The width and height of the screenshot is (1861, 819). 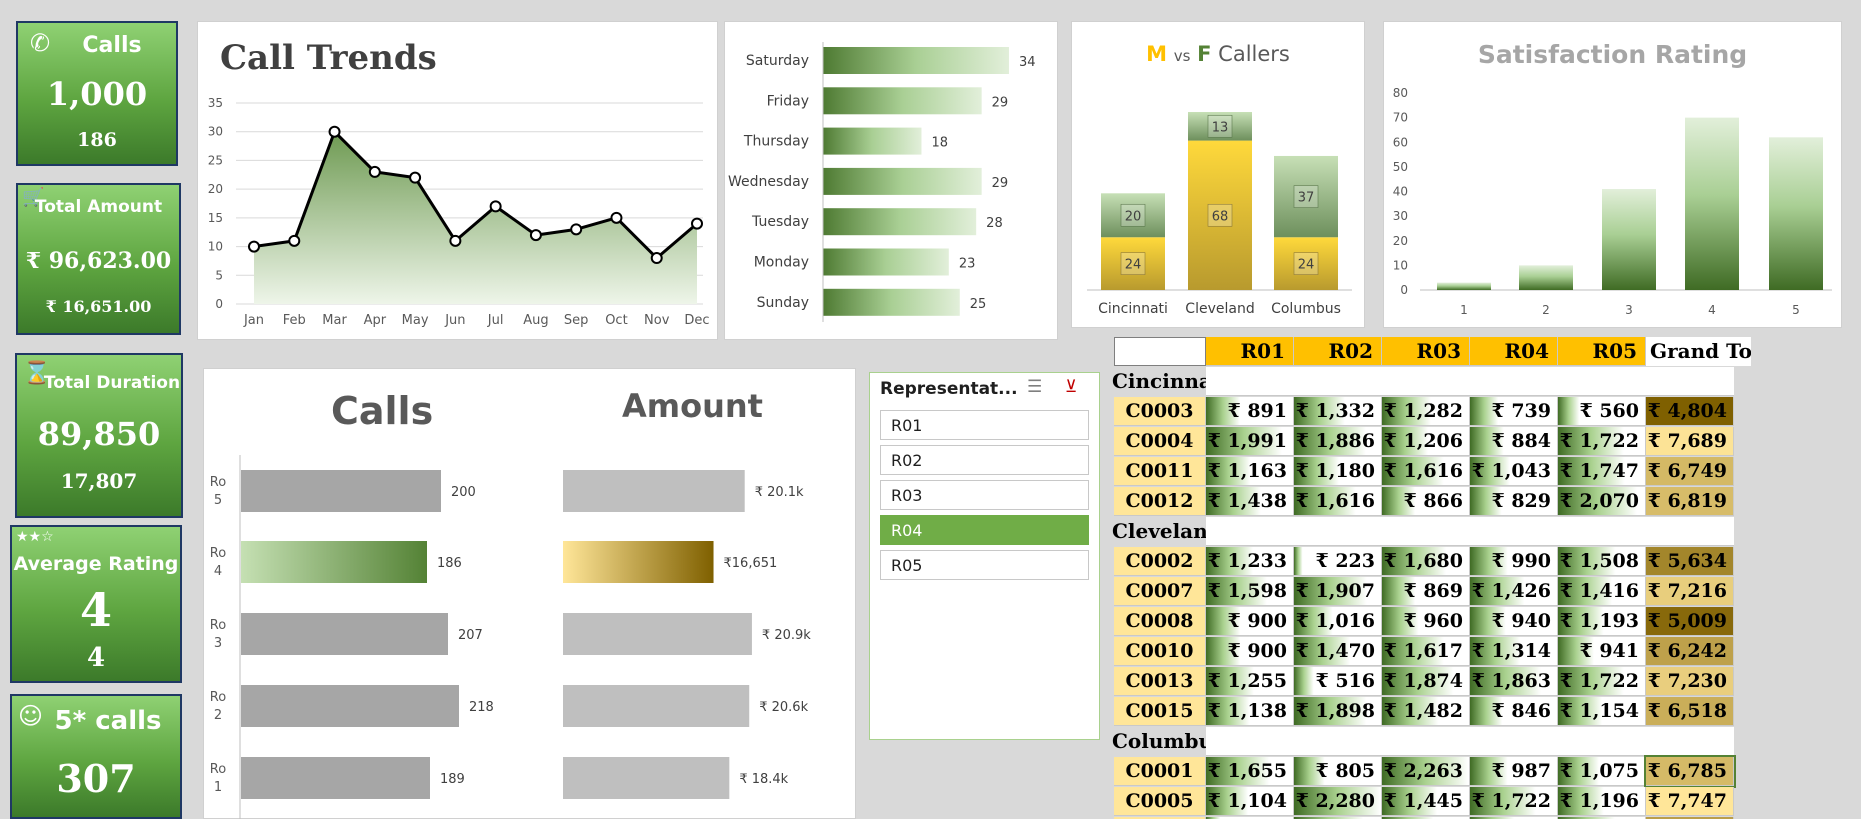 I want to click on pivot-value-cell: ₹ 1,898, so click(x=1338, y=711).